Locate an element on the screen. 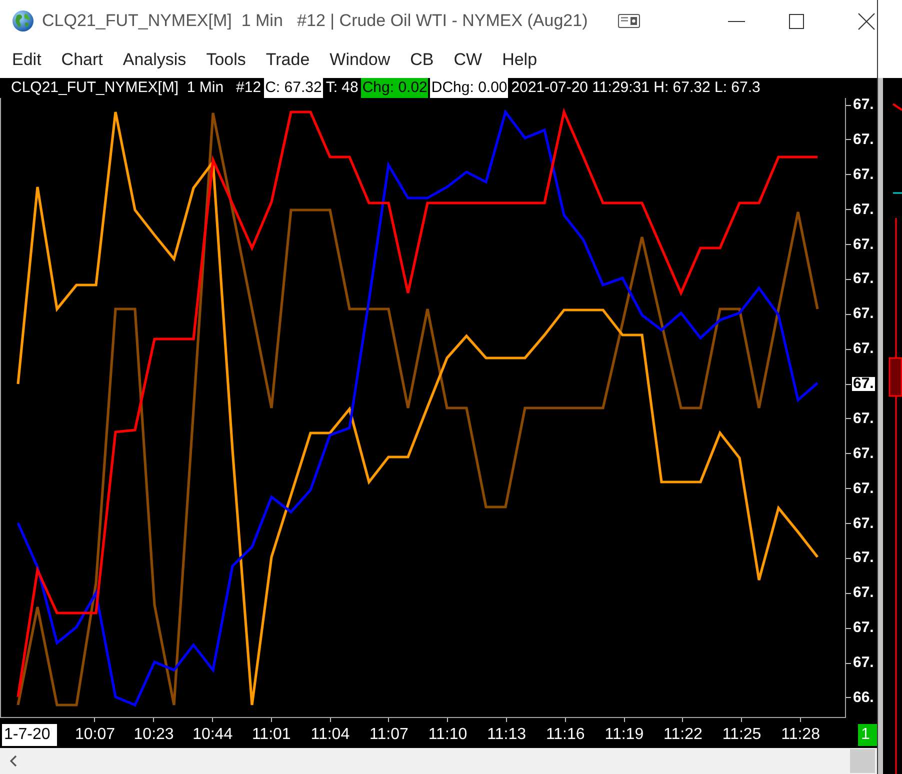  time-label: 10:44 is located at coordinates (212, 735).